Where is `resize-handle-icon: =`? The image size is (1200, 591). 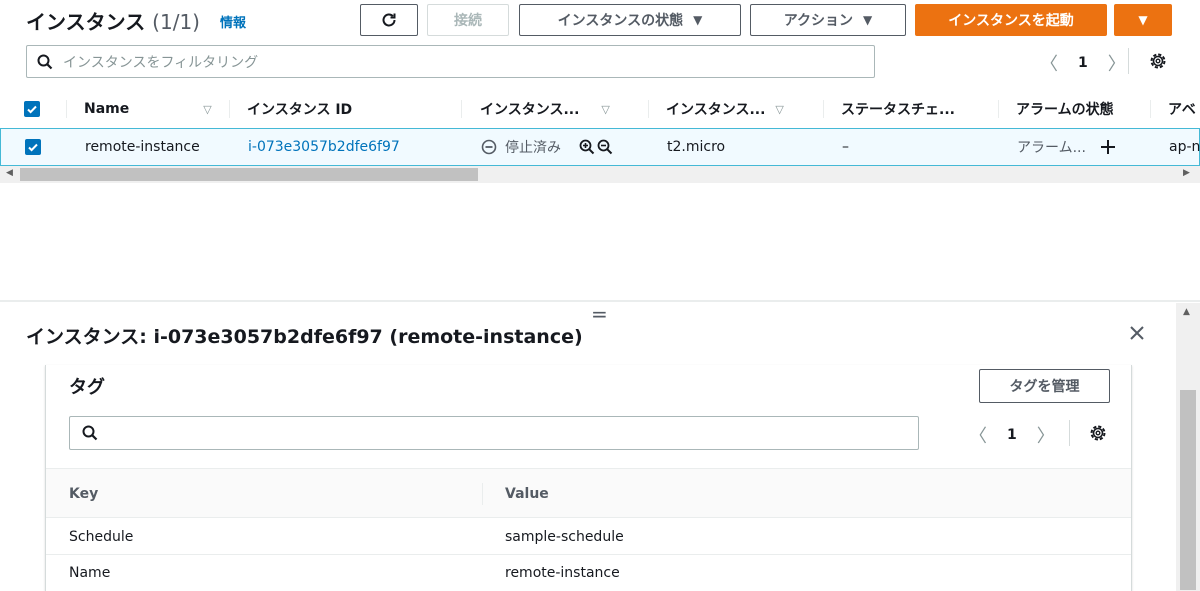
resize-handle-icon: = is located at coordinates (599, 314).